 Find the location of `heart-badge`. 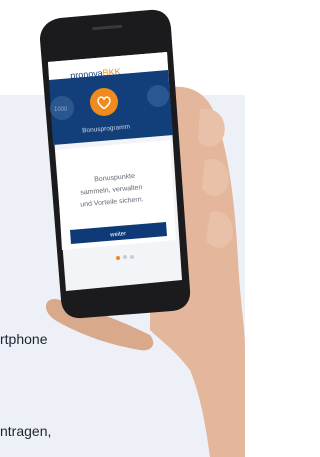

heart-badge is located at coordinates (104, 102).